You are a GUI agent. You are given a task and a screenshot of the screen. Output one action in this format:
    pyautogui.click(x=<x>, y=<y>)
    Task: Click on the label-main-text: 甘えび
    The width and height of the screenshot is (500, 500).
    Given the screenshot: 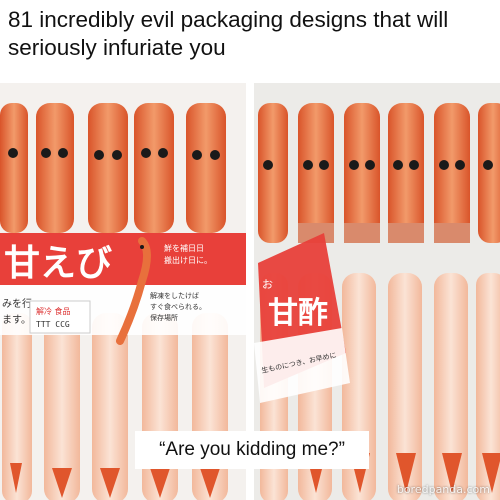 What is the action you would take?
    pyautogui.click(x=58, y=263)
    